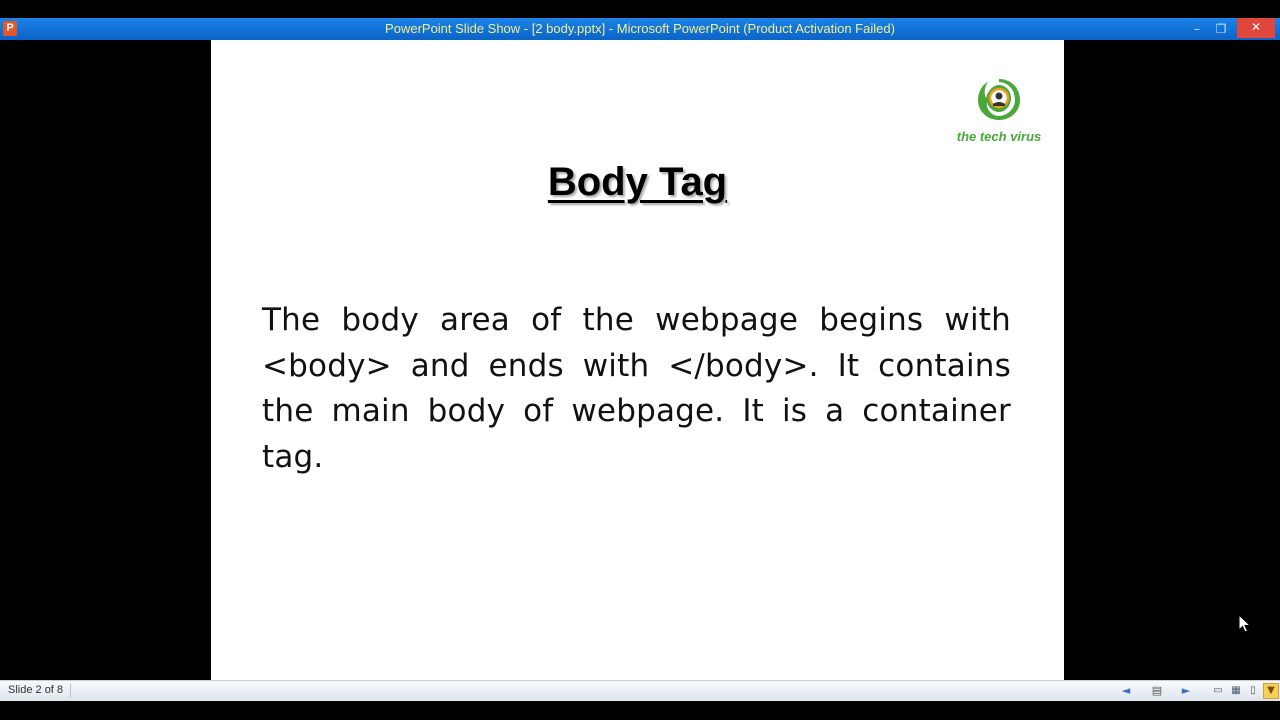 The image size is (1280, 720). What do you see at coordinates (1256, 28) in the screenshot?
I see `close-button: ✕` at bounding box center [1256, 28].